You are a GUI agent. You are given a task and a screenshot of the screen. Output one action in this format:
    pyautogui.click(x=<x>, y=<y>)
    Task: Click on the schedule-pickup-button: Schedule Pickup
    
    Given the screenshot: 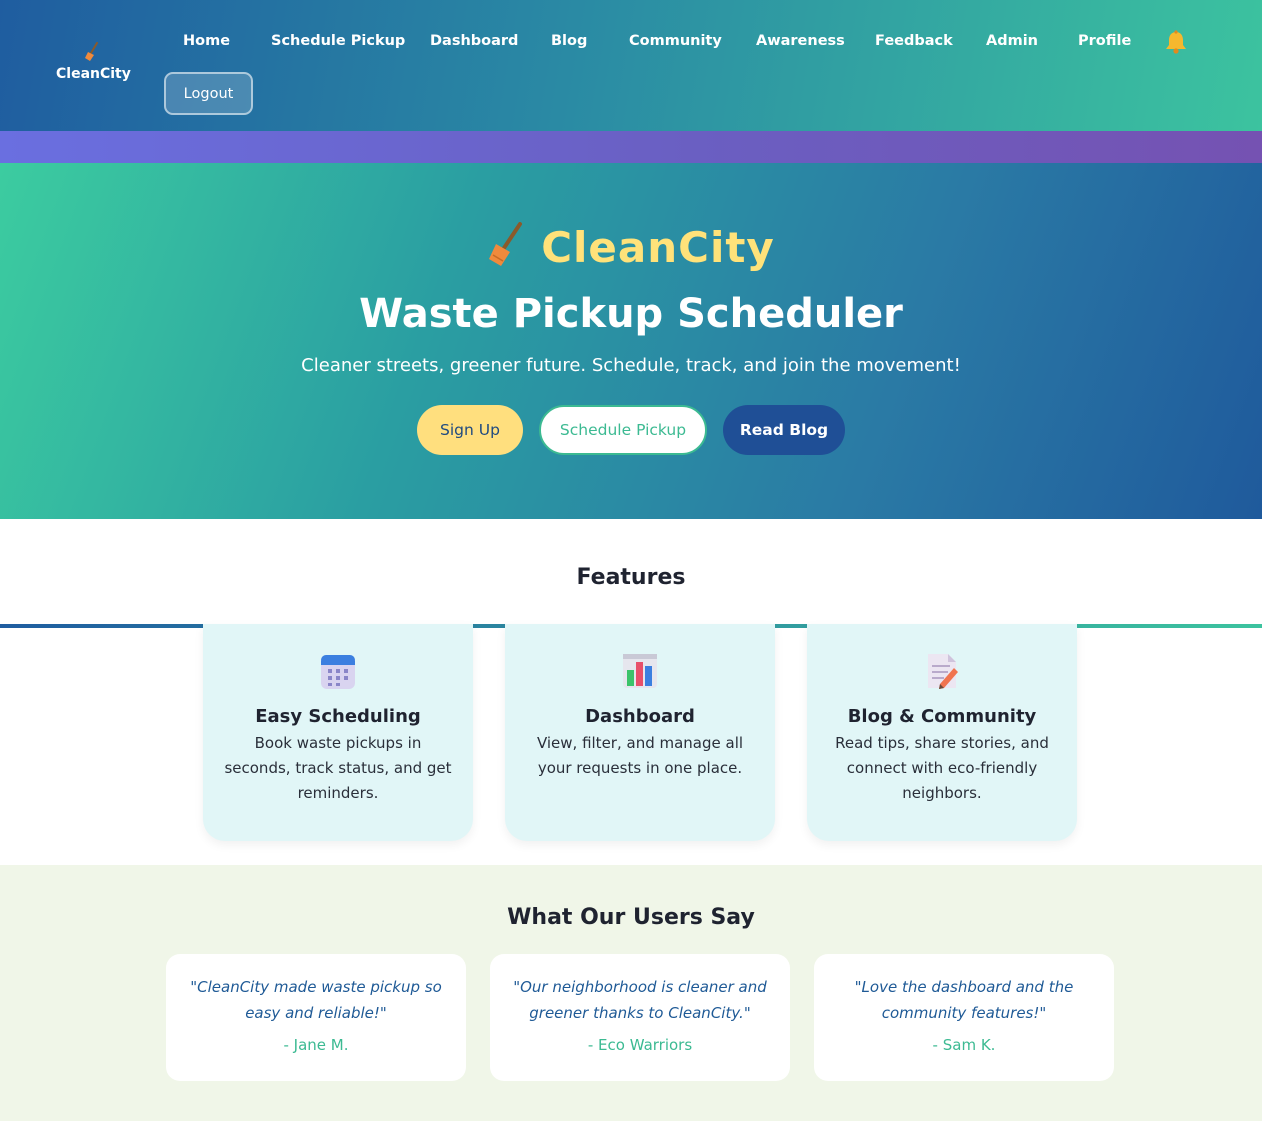 What is the action you would take?
    pyautogui.click(x=623, y=430)
    